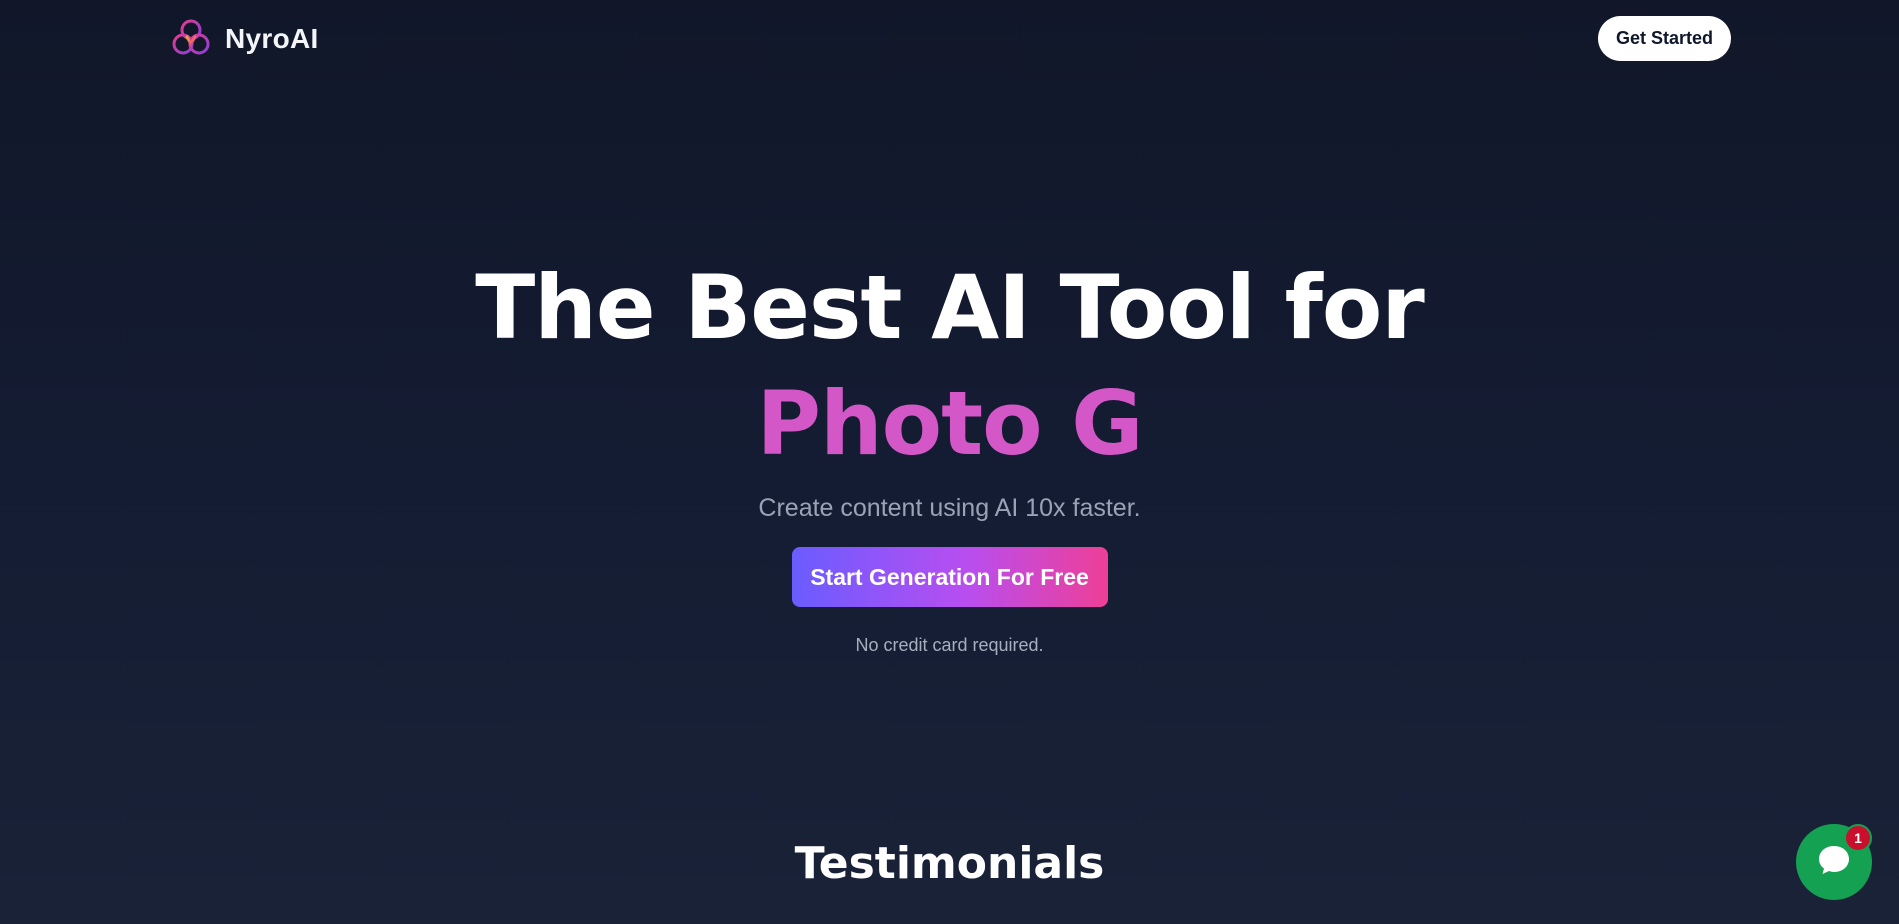  Describe the element at coordinates (949, 645) in the screenshot. I see `cta-note: No credit card required.` at that location.